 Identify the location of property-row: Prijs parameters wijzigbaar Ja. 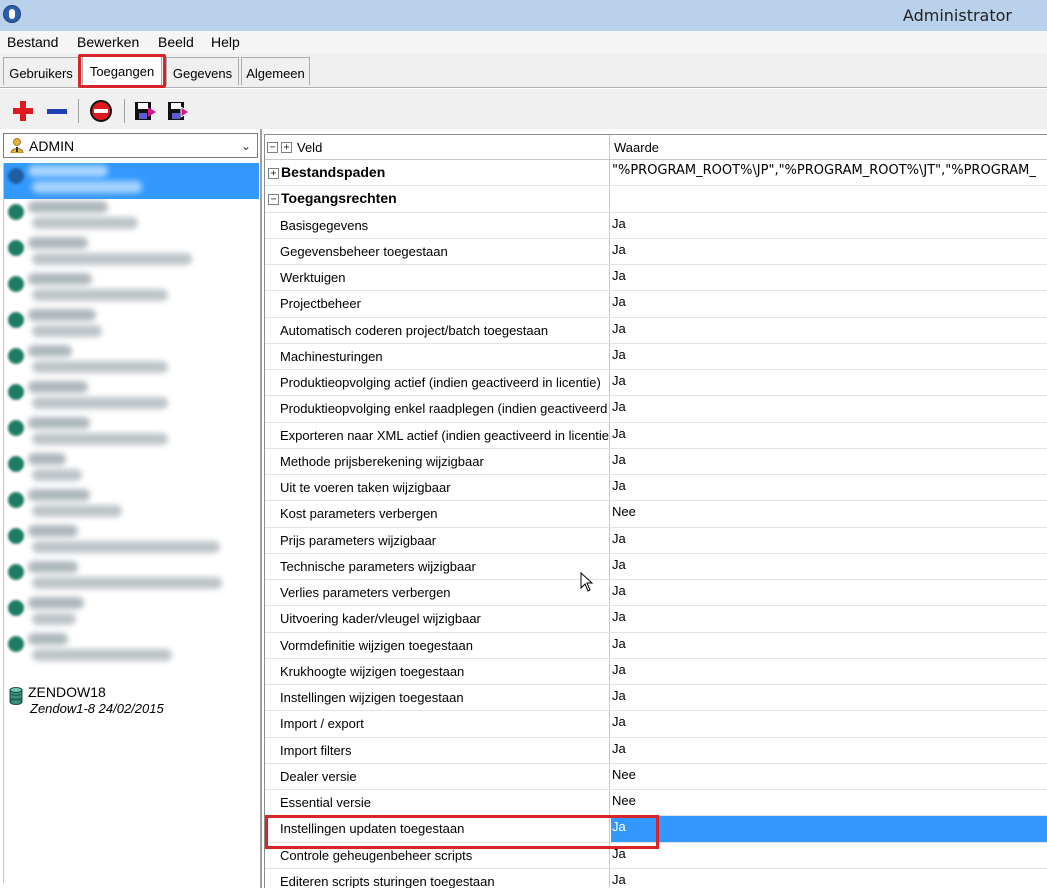
(656, 540).